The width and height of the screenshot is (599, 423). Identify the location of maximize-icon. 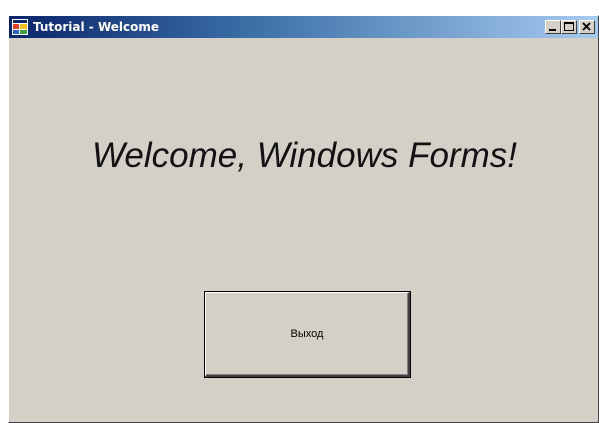
(569, 26).